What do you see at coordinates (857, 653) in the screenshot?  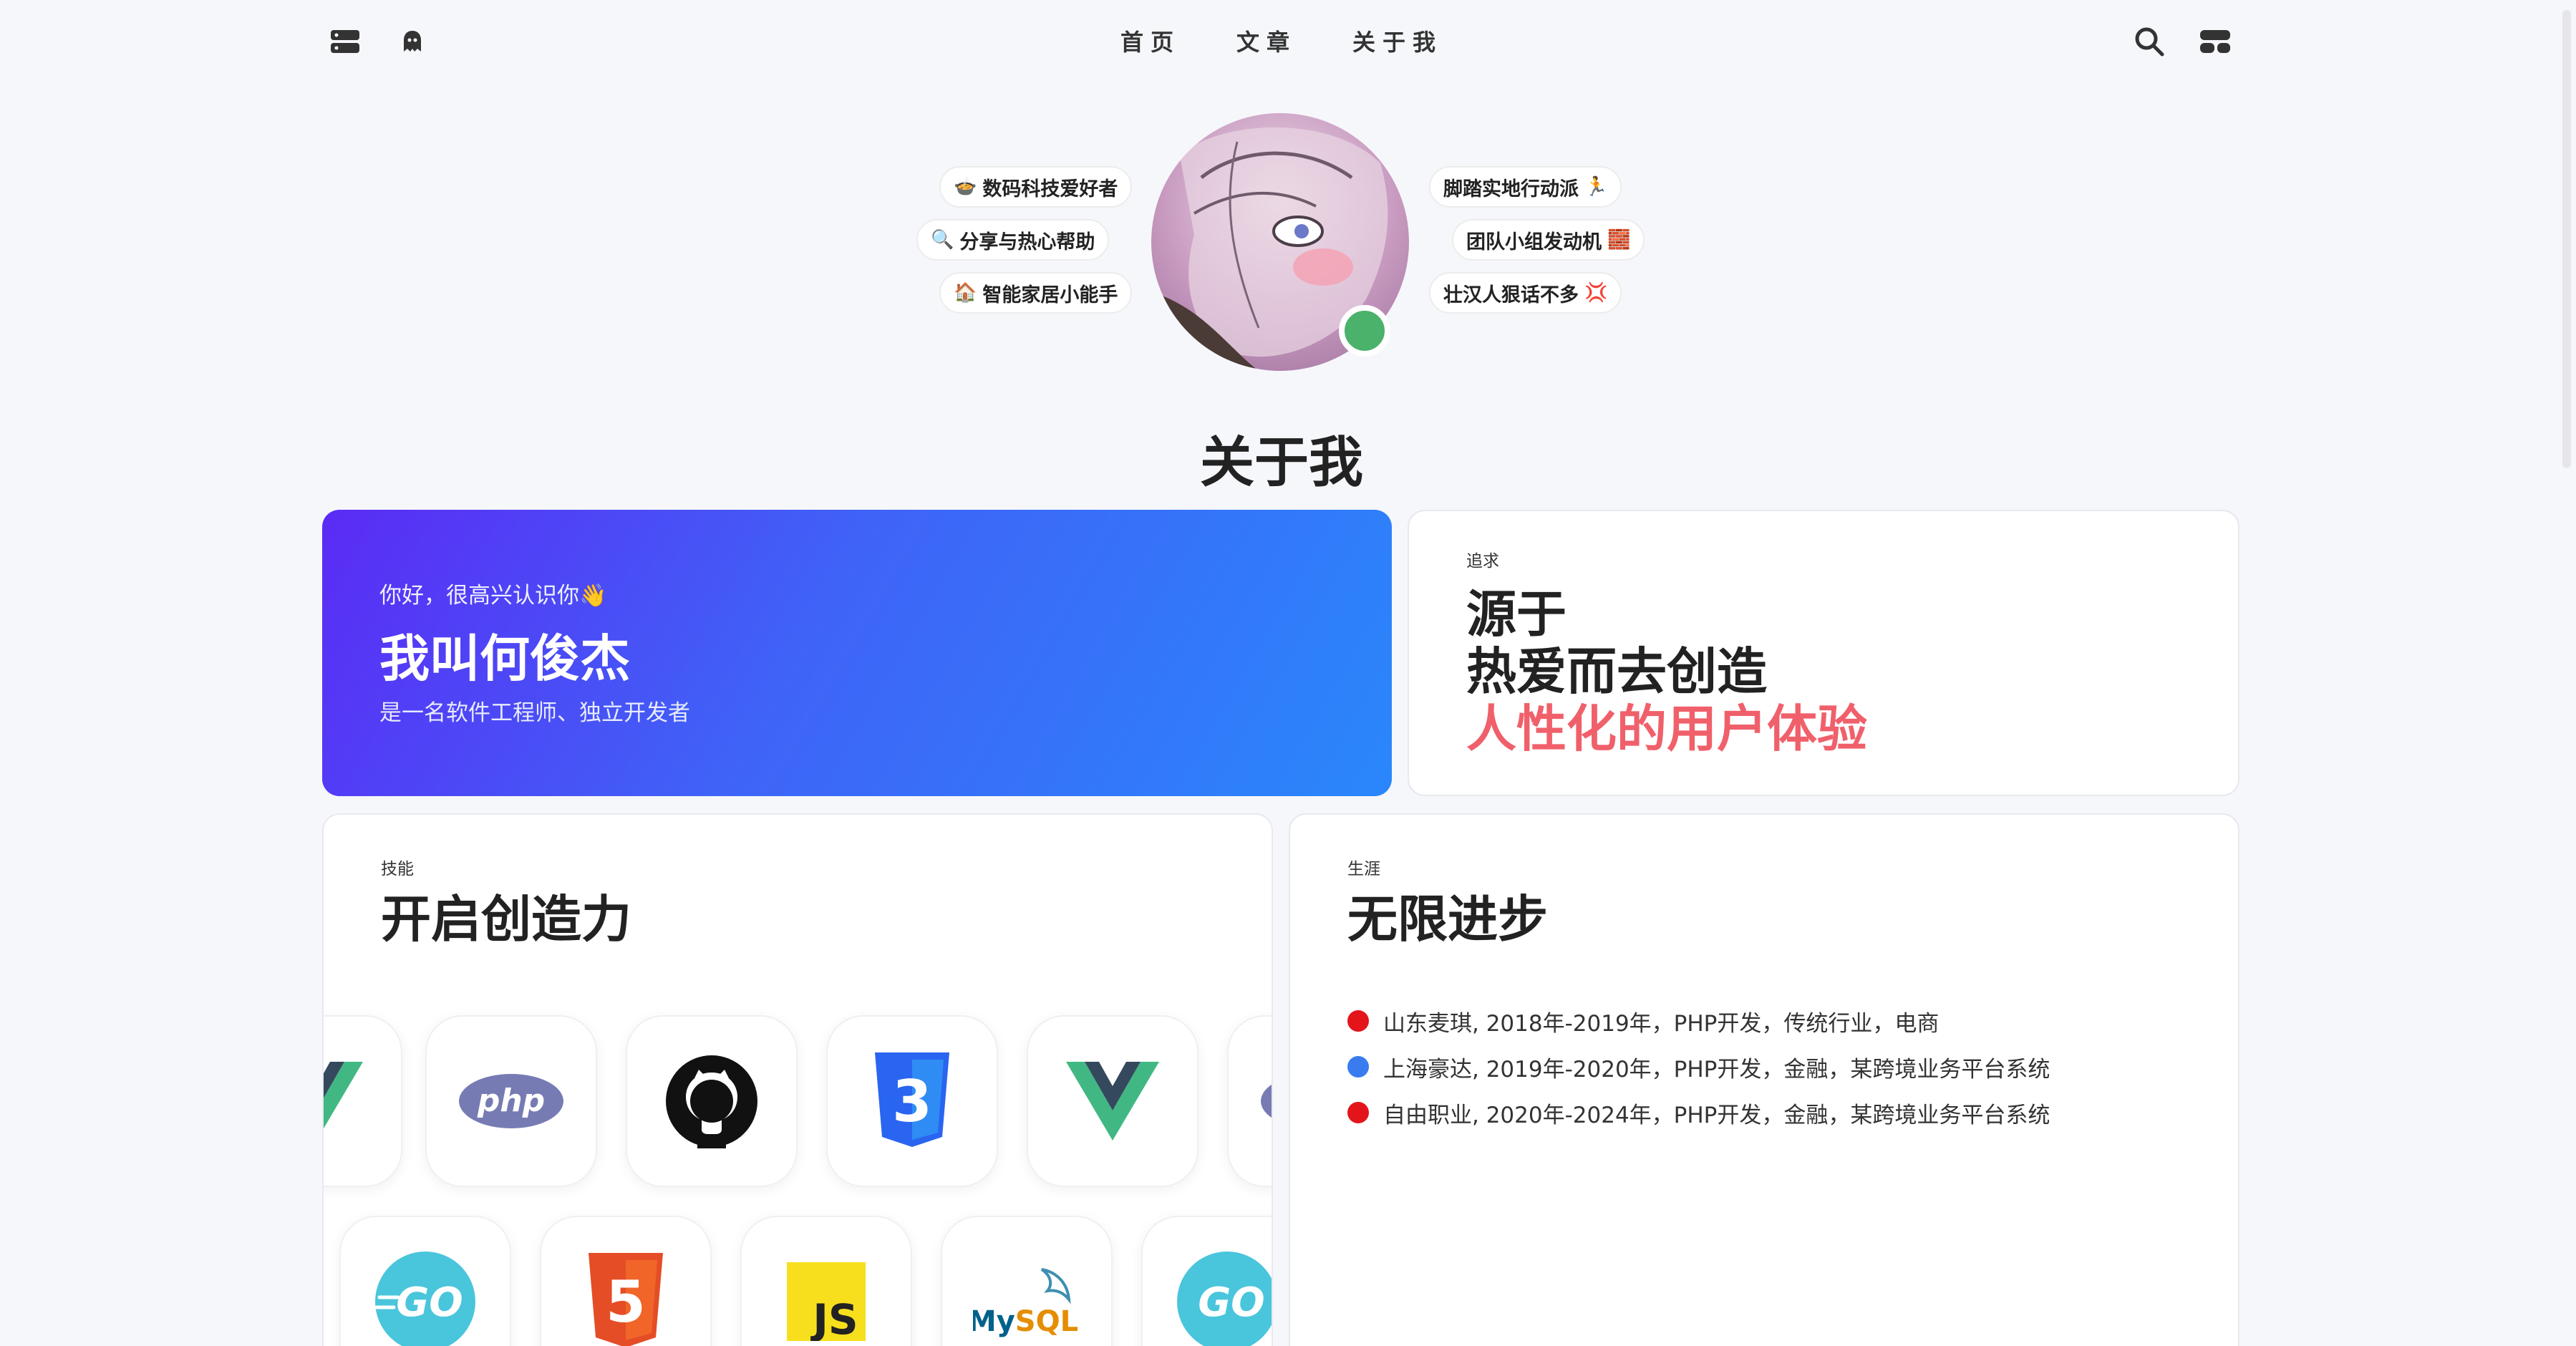 I see `intro-card: 你好，很高兴认识你👋 我叫何俊杰 是一名软件工程师、独立开发者` at bounding box center [857, 653].